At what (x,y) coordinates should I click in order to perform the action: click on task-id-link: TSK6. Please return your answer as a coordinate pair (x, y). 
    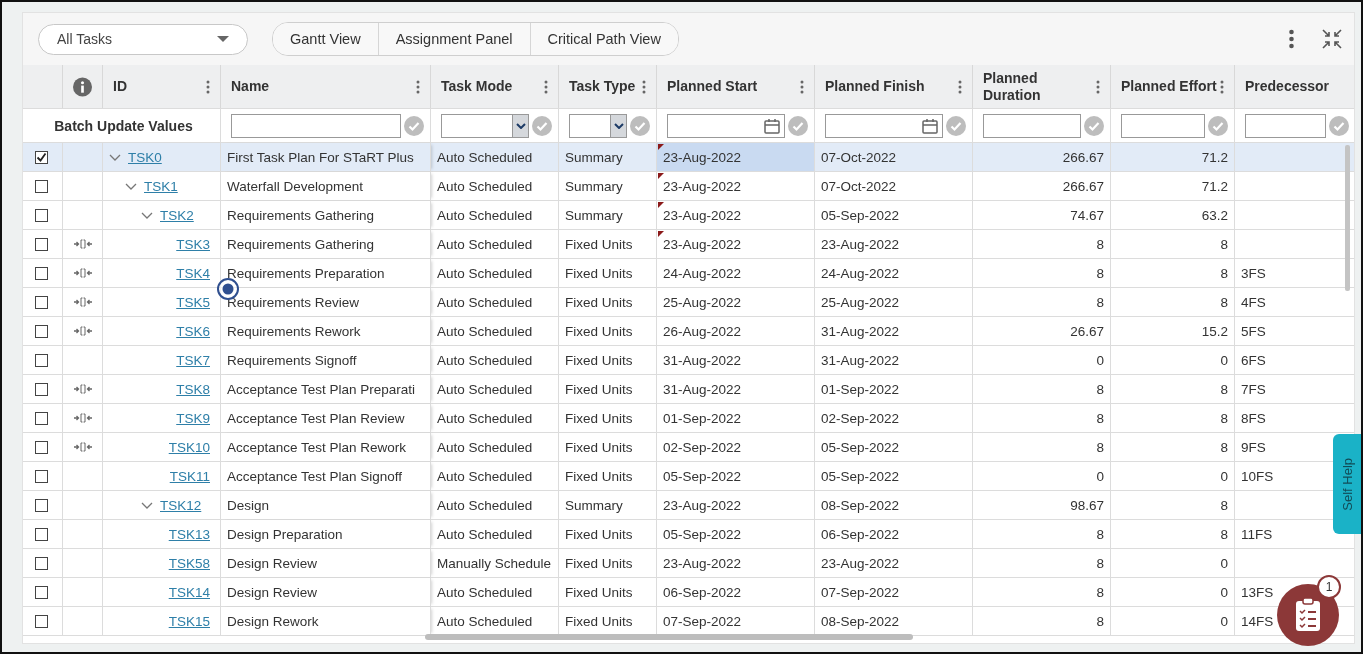
    Looking at the image, I should click on (193, 331).